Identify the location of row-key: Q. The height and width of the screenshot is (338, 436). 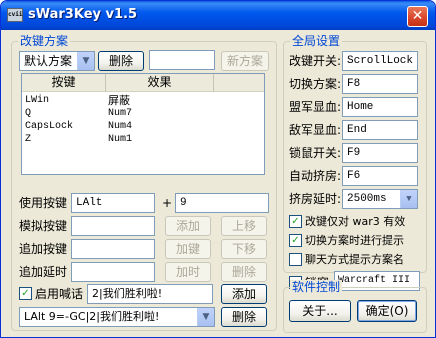
(28, 113).